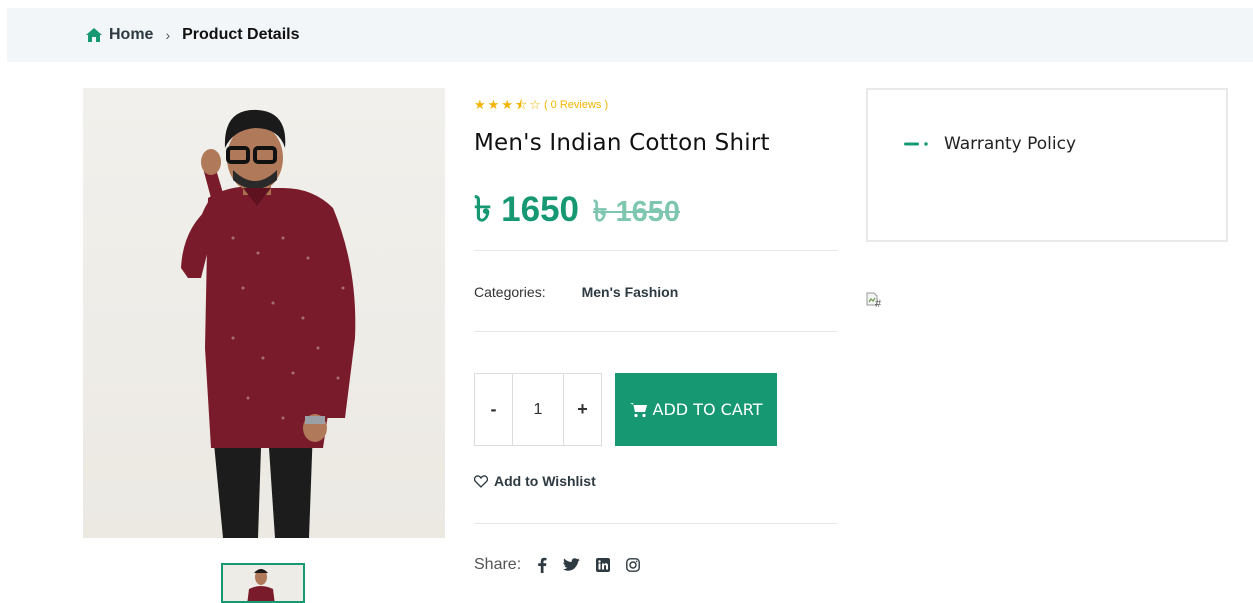  I want to click on quantity-stepper: - 1 +, so click(538, 409).